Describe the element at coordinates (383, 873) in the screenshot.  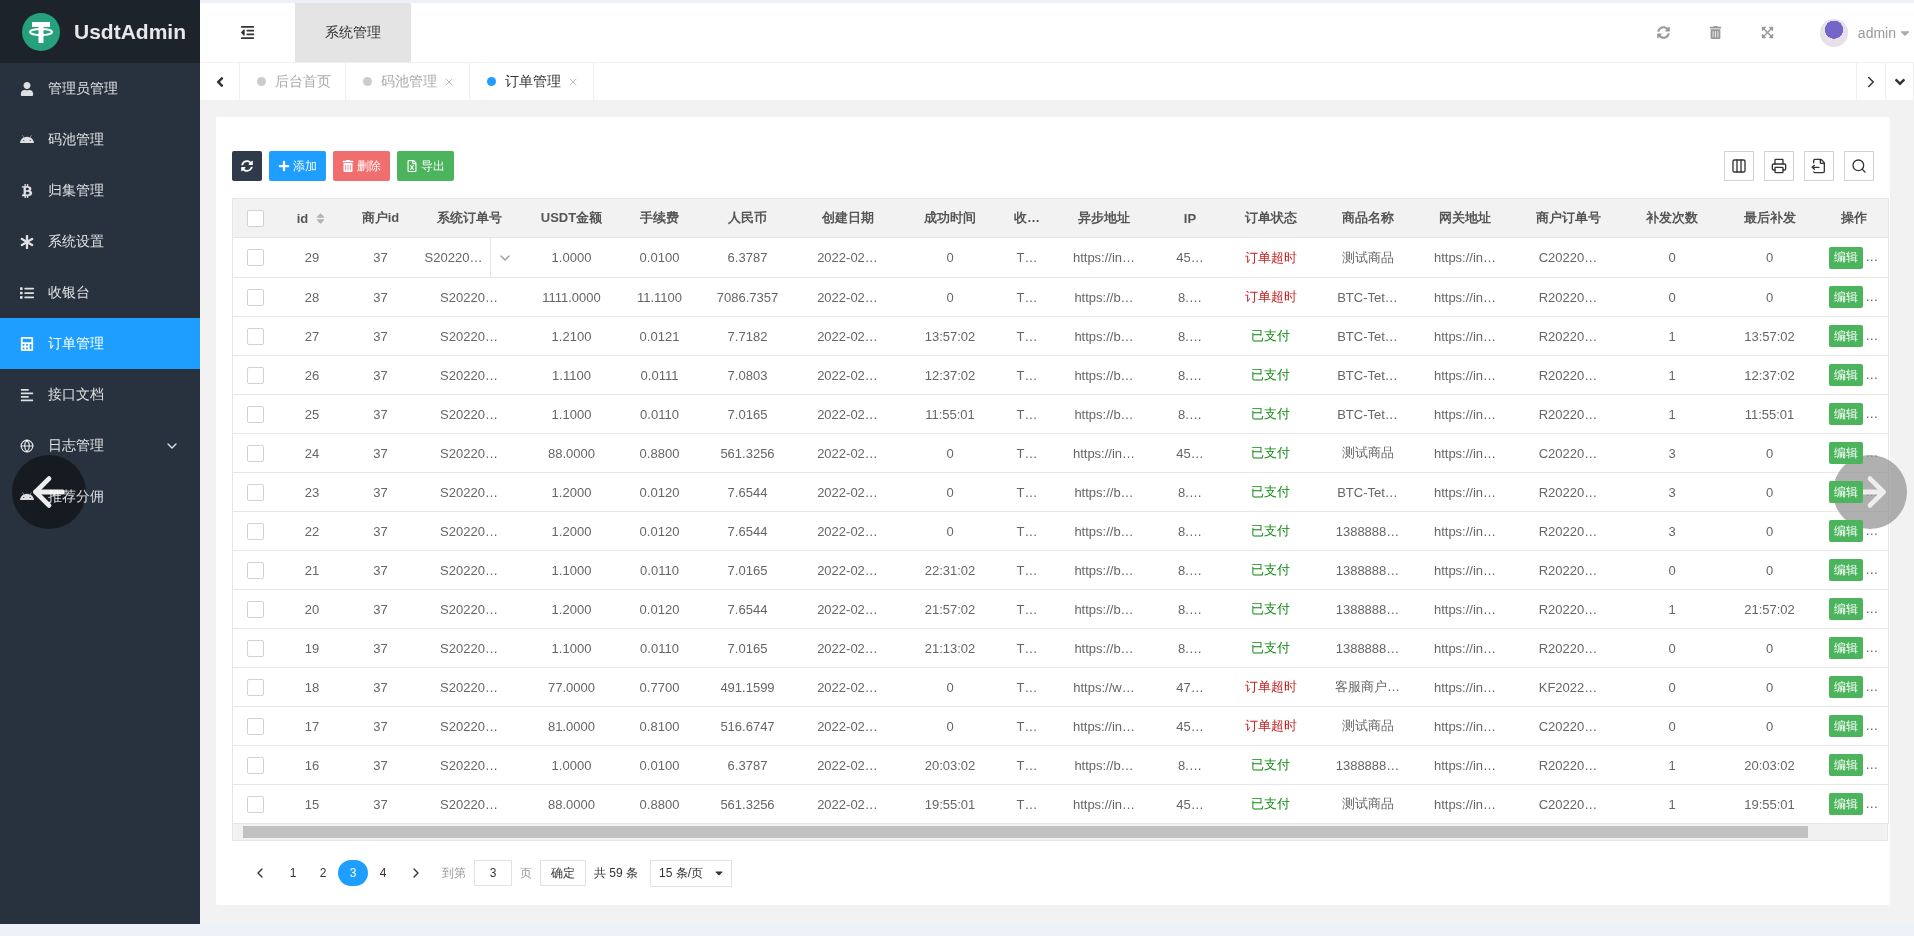
I see `page-number: 4` at that location.